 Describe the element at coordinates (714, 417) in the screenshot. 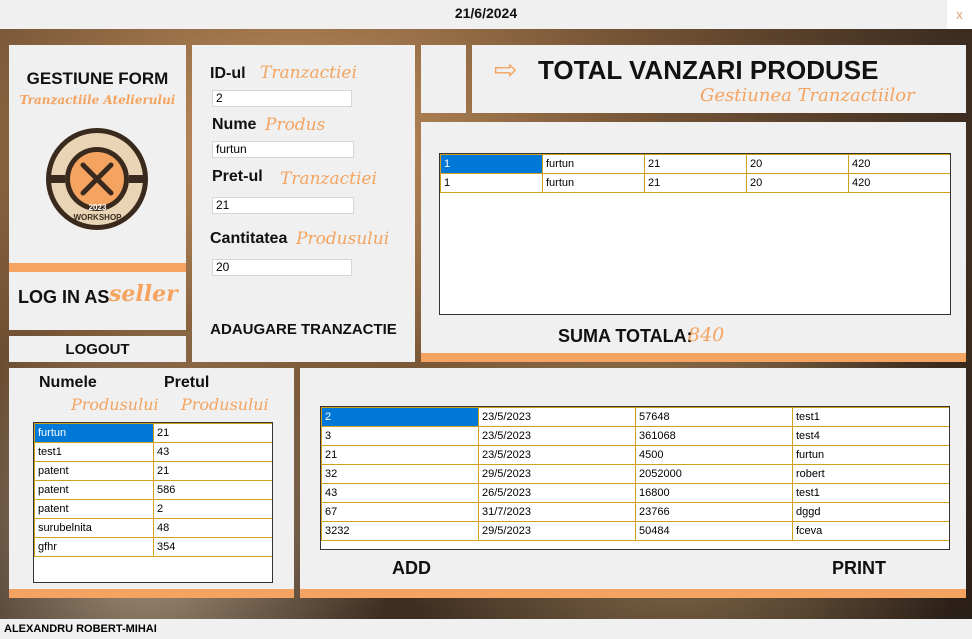

I see `table-cell: 57648` at that location.